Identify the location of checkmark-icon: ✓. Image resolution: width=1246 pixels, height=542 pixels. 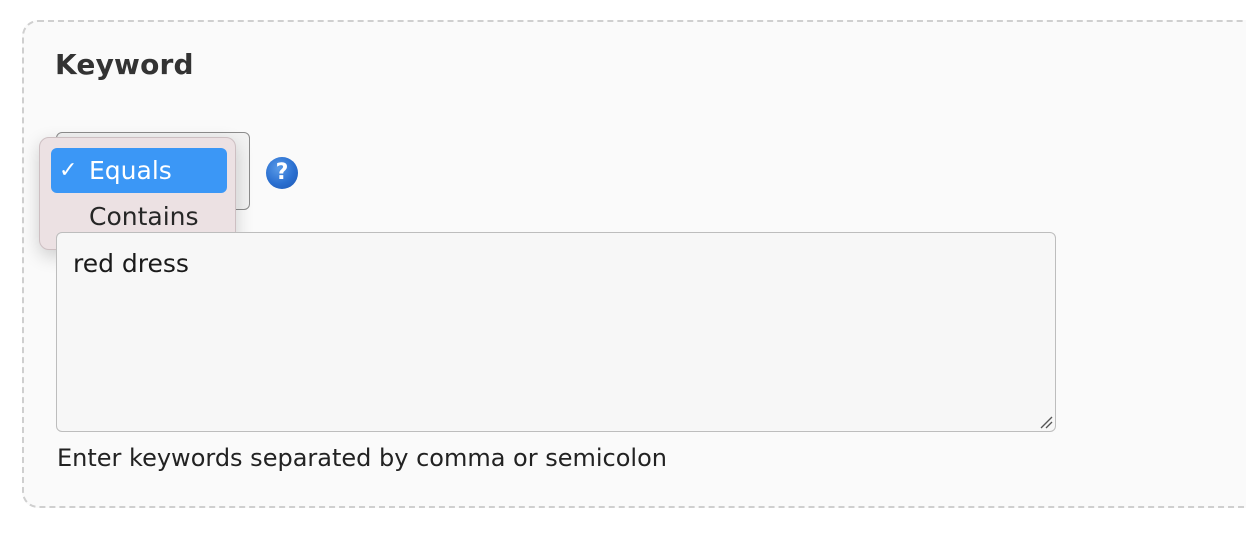
(68, 170).